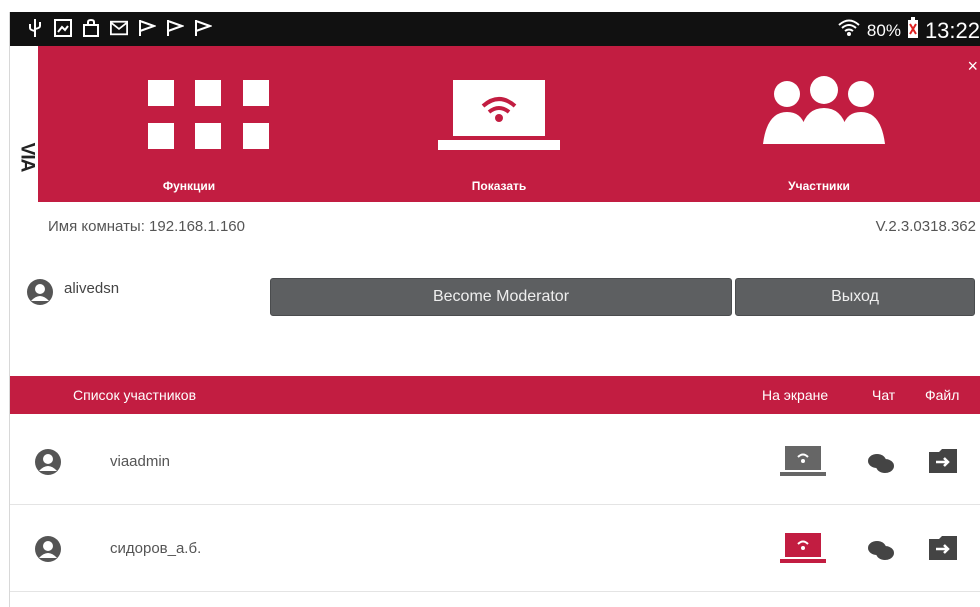 Image resolution: width=980 pixels, height=607 pixels. I want to click on close-icon: ×, so click(972, 66).